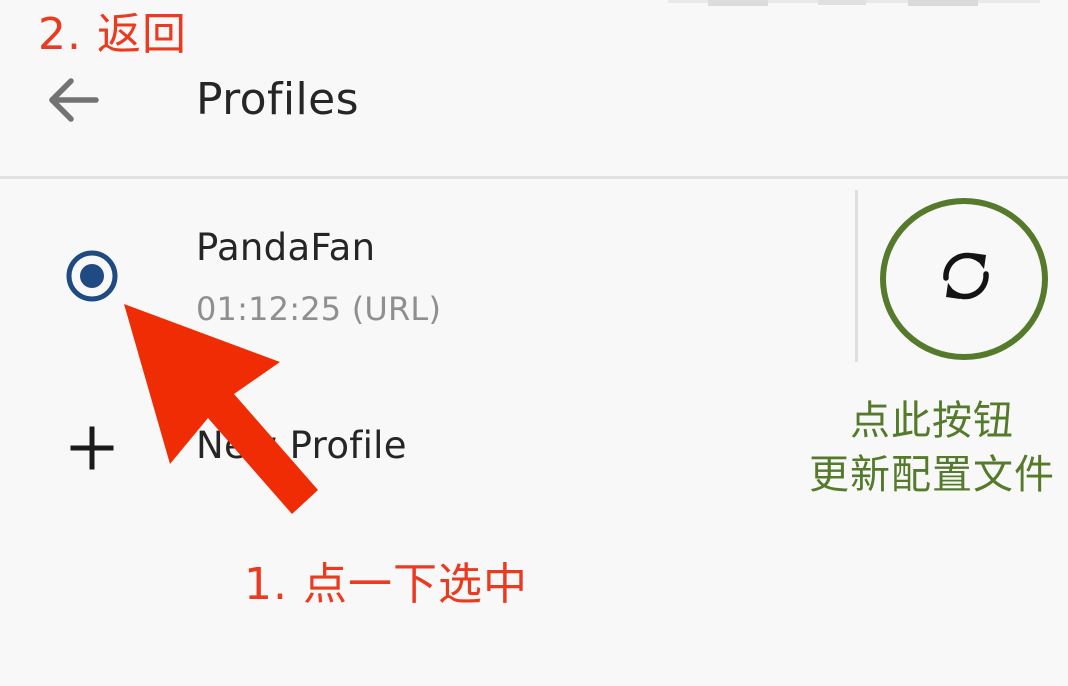 Image resolution: width=1068 pixels, height=686 pixels. Describe the element at coordinates (386, 584) in the screenshot. I see `annotation-select-hint: 1. 点一下选中` at that location.